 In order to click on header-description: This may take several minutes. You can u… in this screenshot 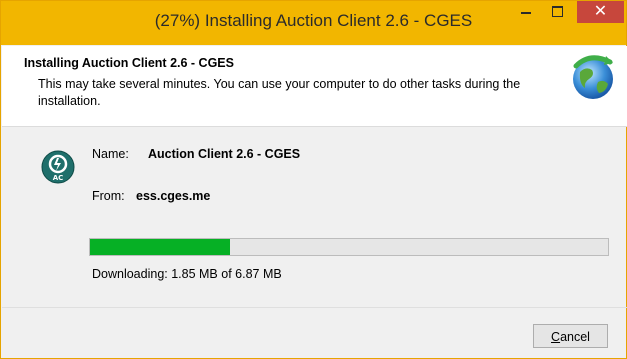, I will do `click(279, 92)`.